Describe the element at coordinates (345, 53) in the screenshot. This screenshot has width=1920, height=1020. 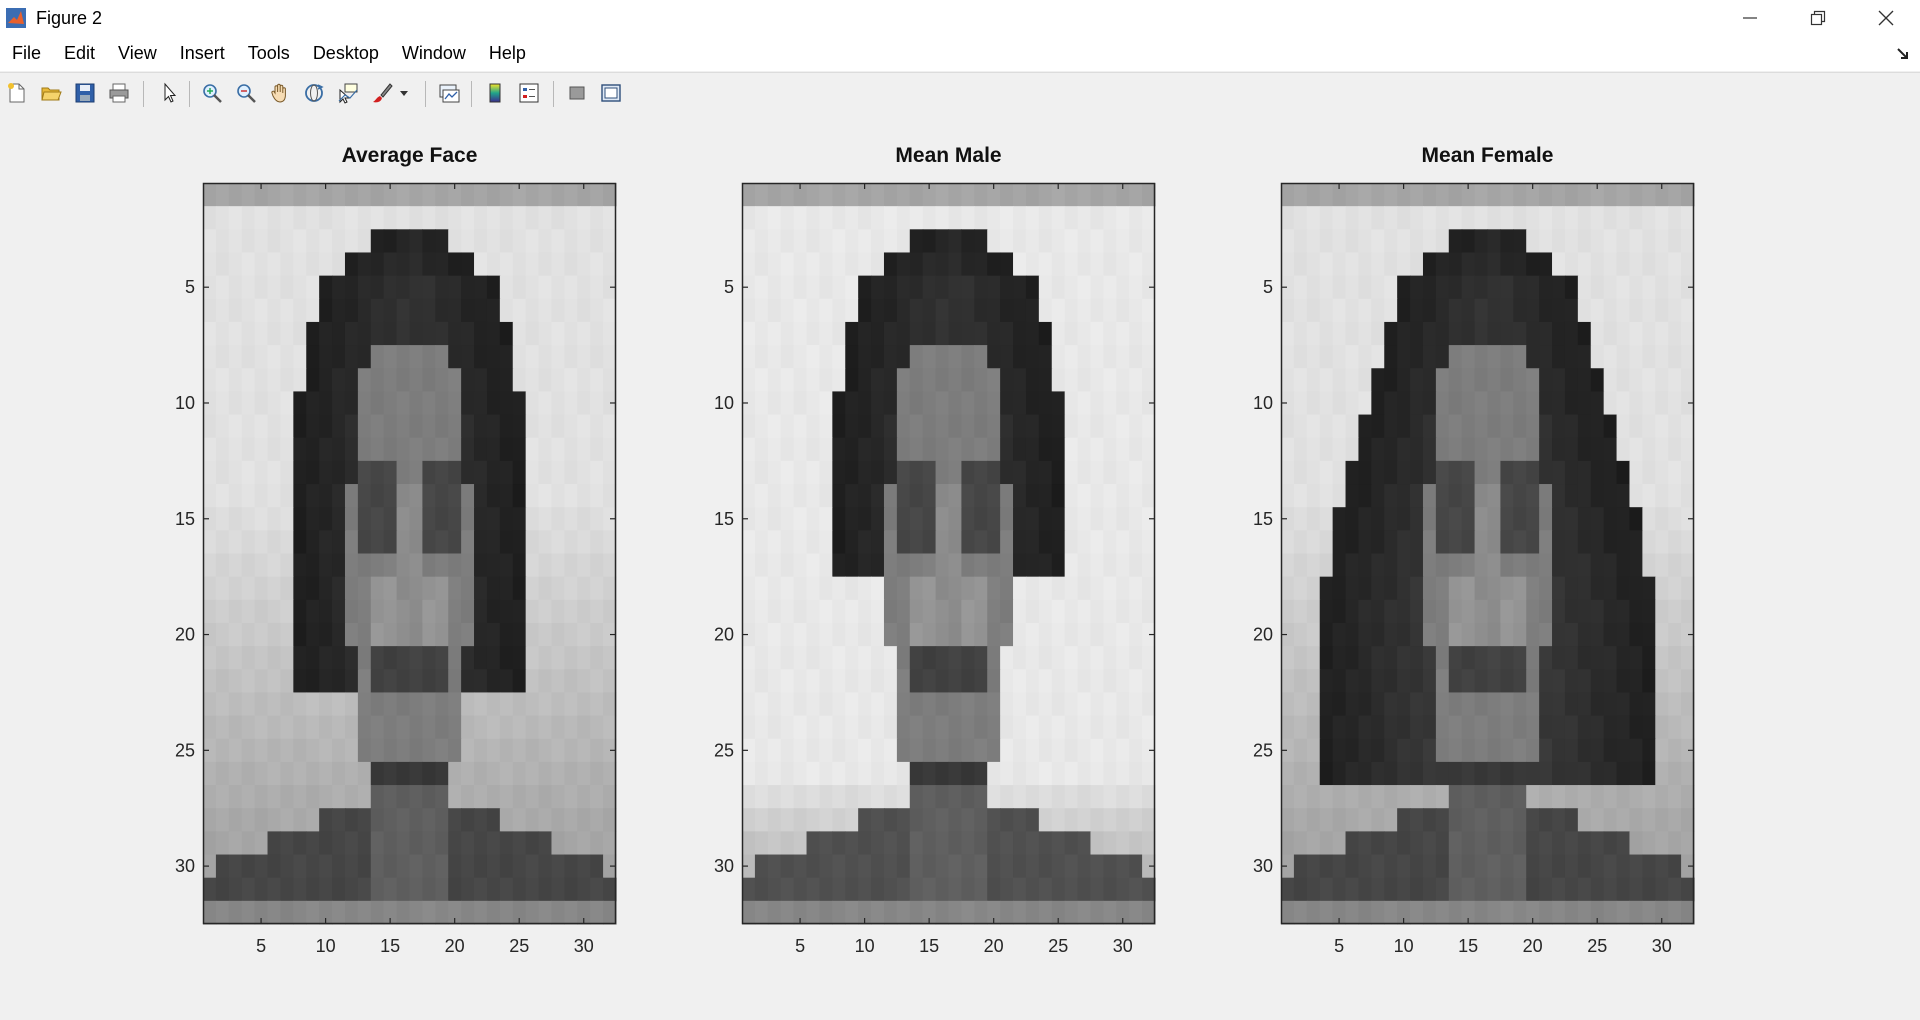
I see `menu-desktop: Desktop` at that location.